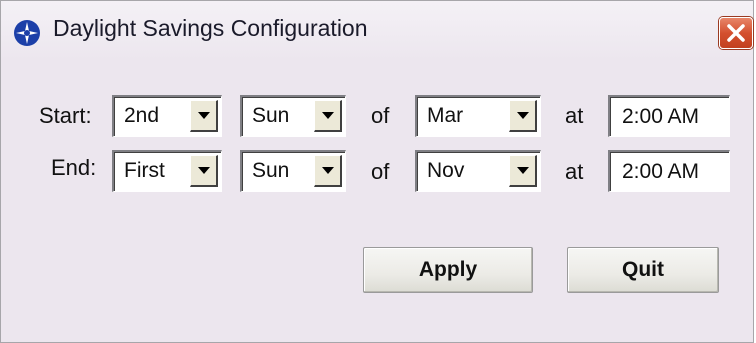 The width and height of the screenshot is (756, 343). I want to click on end-time-input, so click(669, 171).